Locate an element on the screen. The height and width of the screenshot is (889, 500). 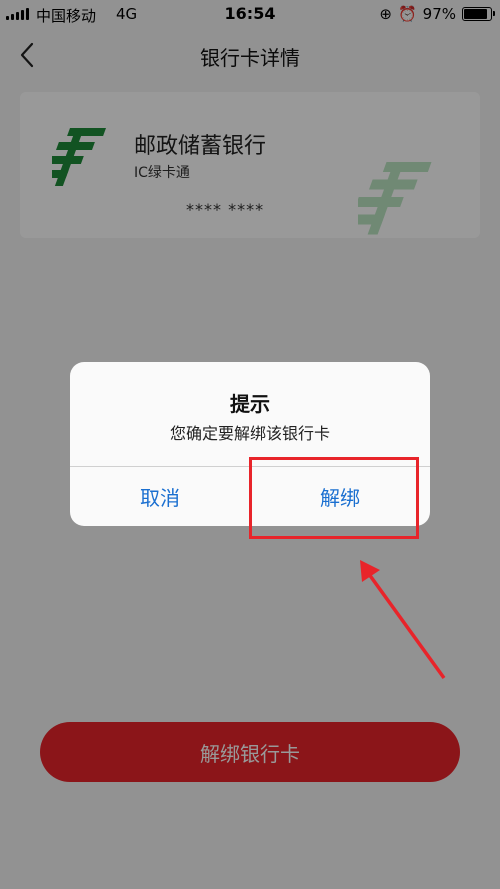
dialog-message: 您确定要解绑该银行卡 is located at coordinates (249, 433).